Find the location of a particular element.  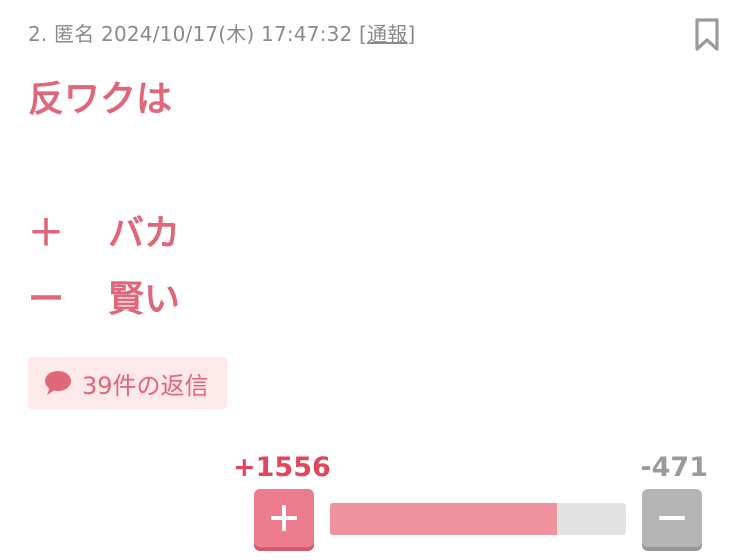

vote-ratio-fill is located at coordinates (444, 519).